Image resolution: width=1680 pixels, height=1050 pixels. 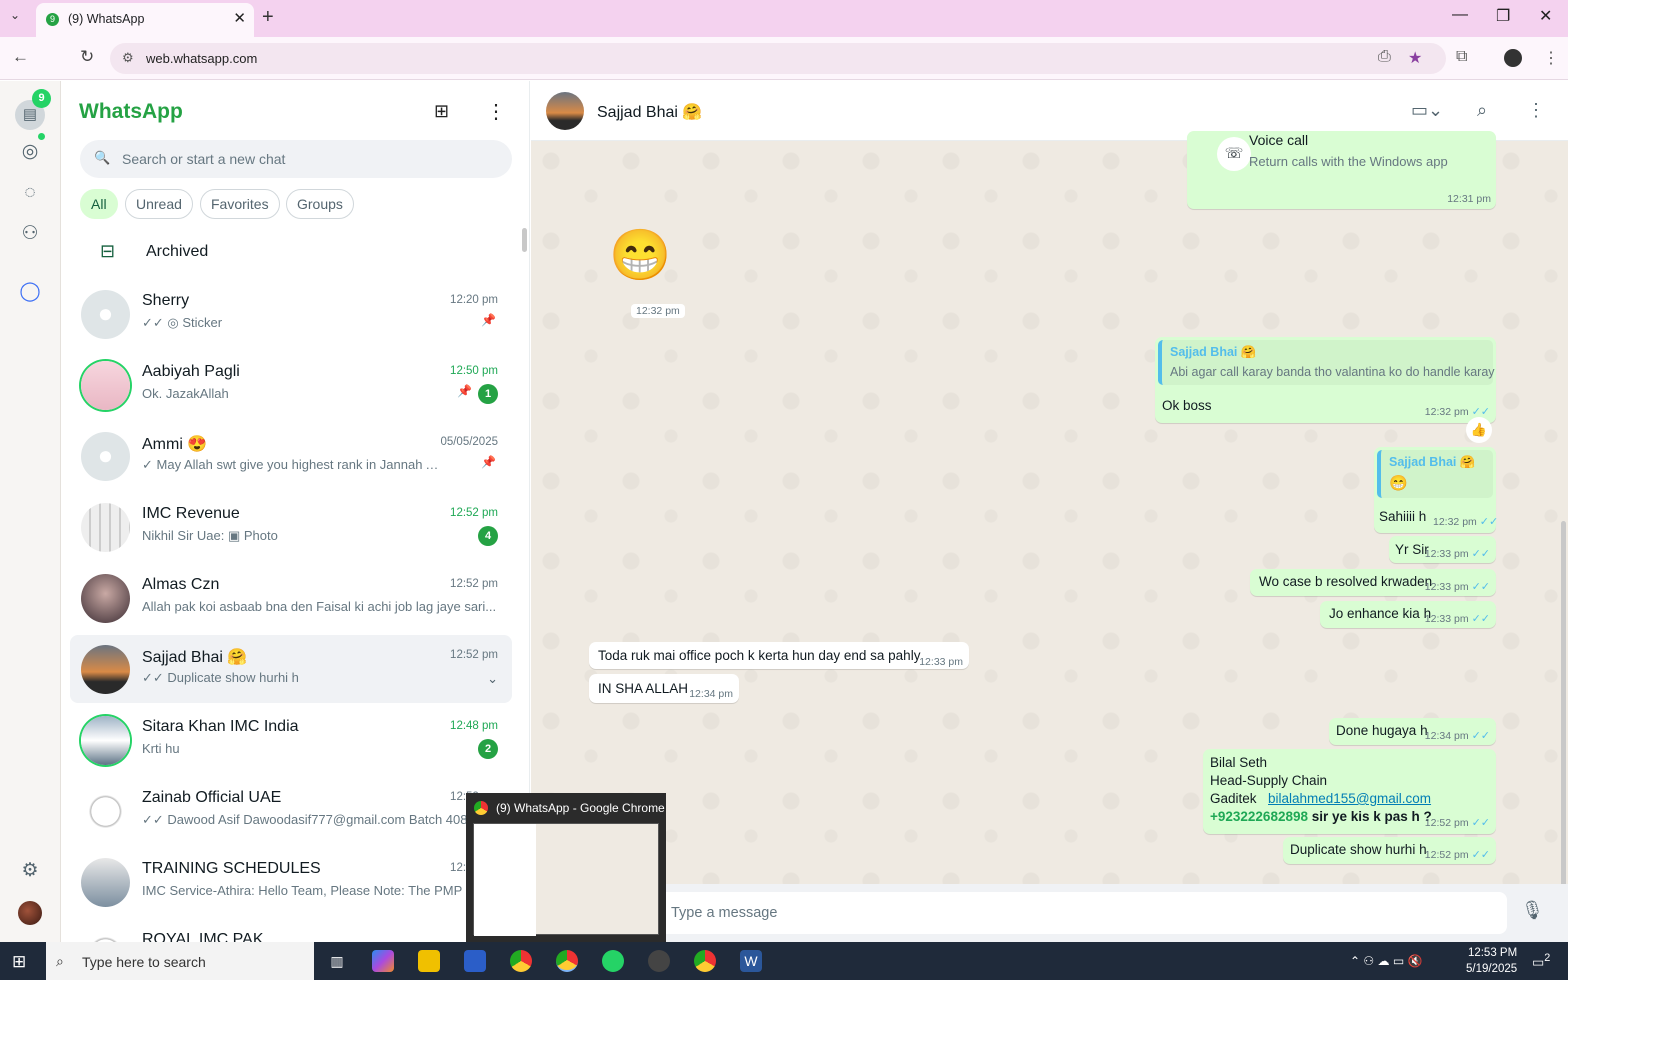 What do you see at coordinates (337, 961) in the screenshot?
I see `task-view-icon: ▥` at bounding box center [337, 961].